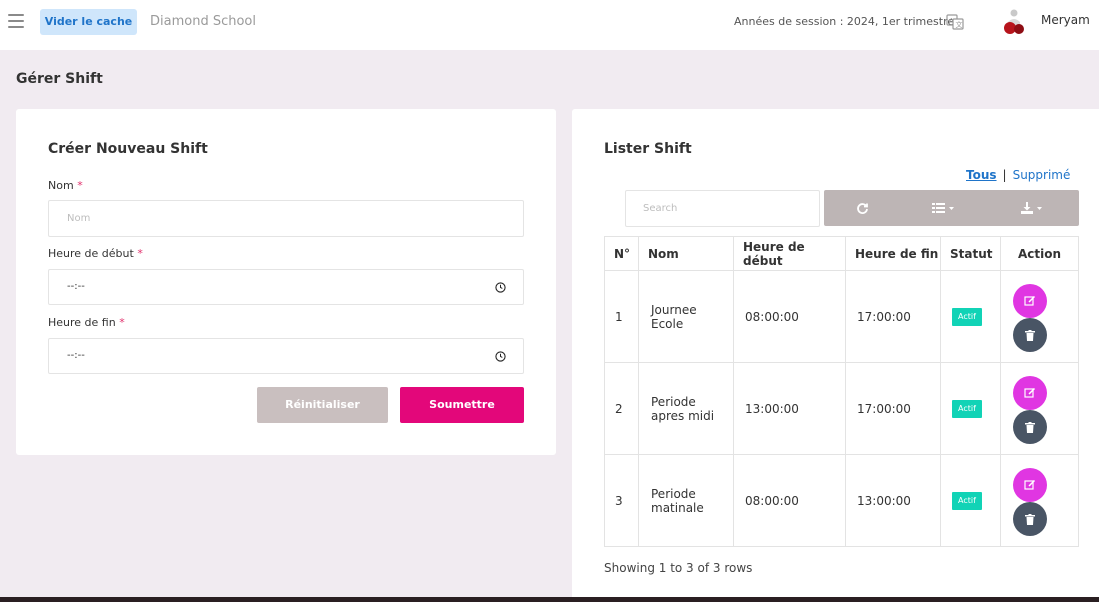 Image resolution: width=1099 pixels, height=602 pixels. What do you see at coordinates (59, 79) in the screenshot?
I see `page-title: Gérer Shift` at bounding box center [59, 79].